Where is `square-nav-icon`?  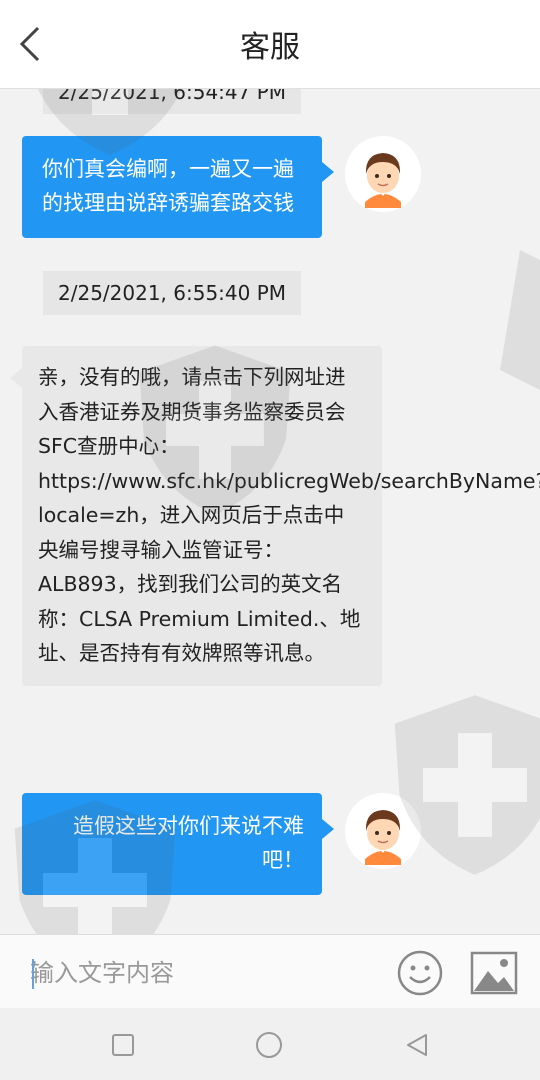 square-nav-icon is located at coordinates (123, 1045).